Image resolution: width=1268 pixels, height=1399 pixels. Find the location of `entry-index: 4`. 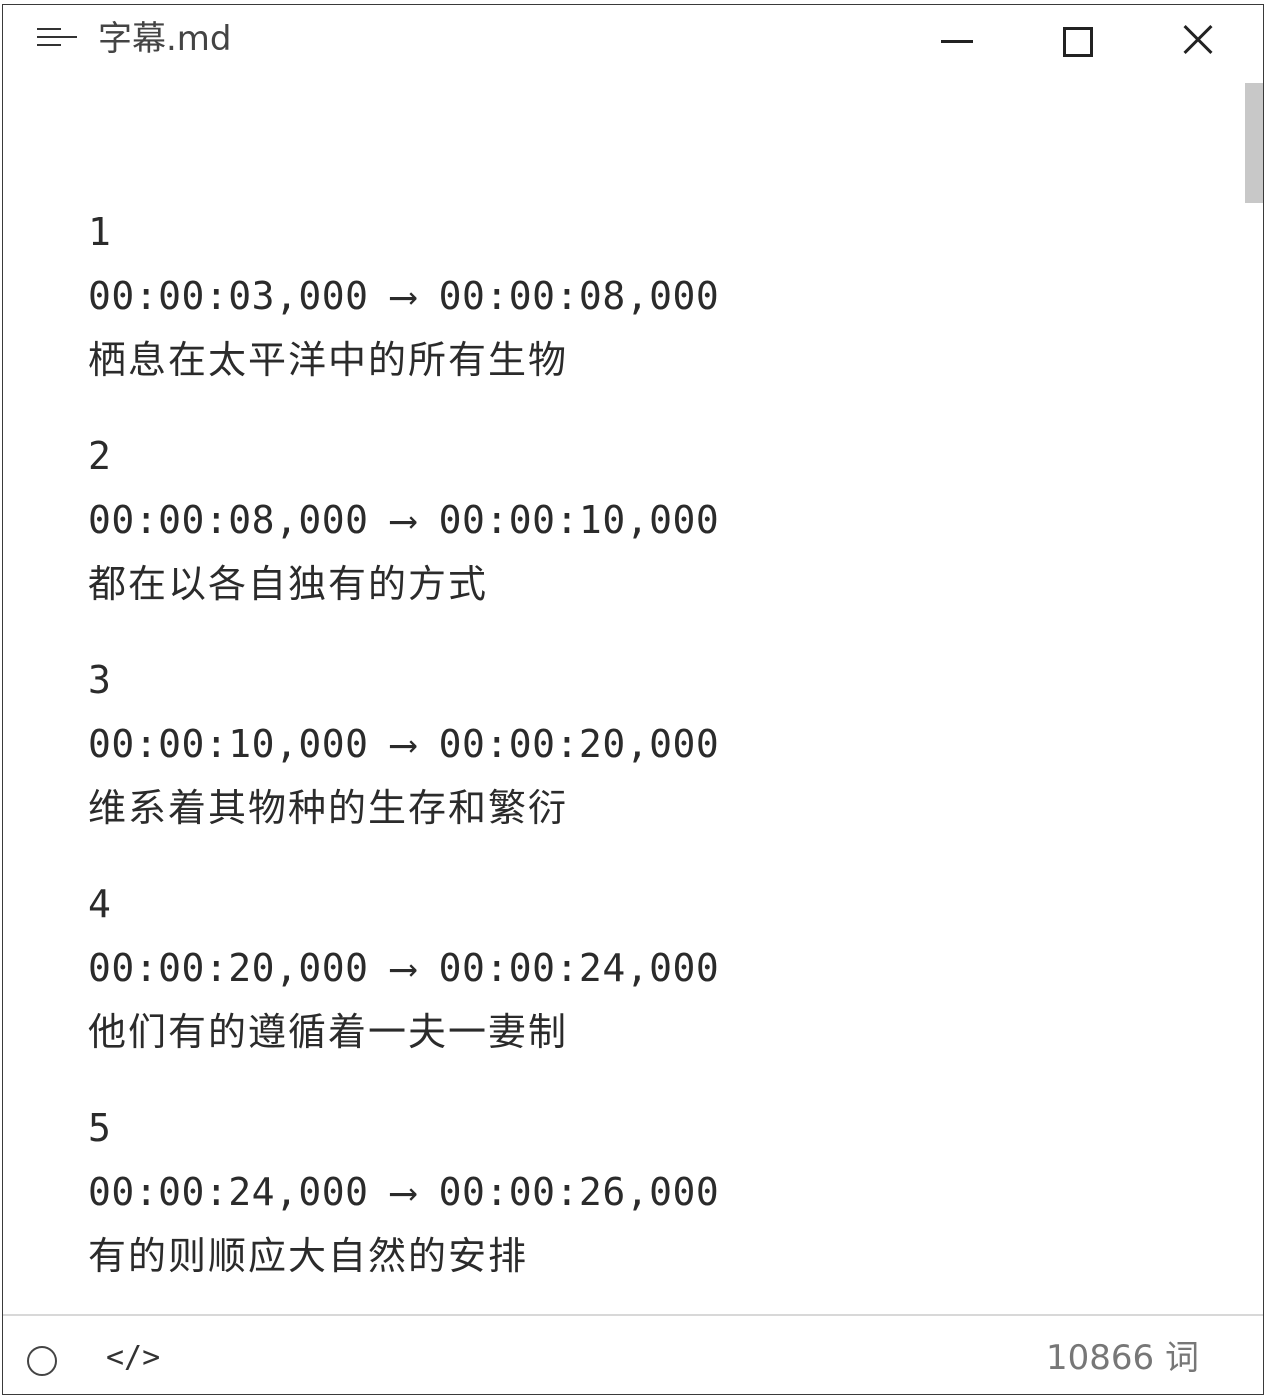

entry-index: 4 is located at coordinates (100, 904).